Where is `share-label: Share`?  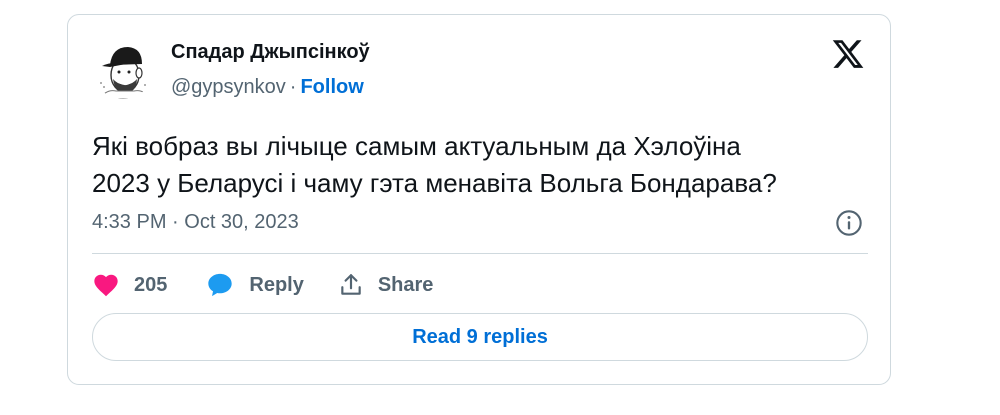 share-label: Share is located at coordinates (405, 284).